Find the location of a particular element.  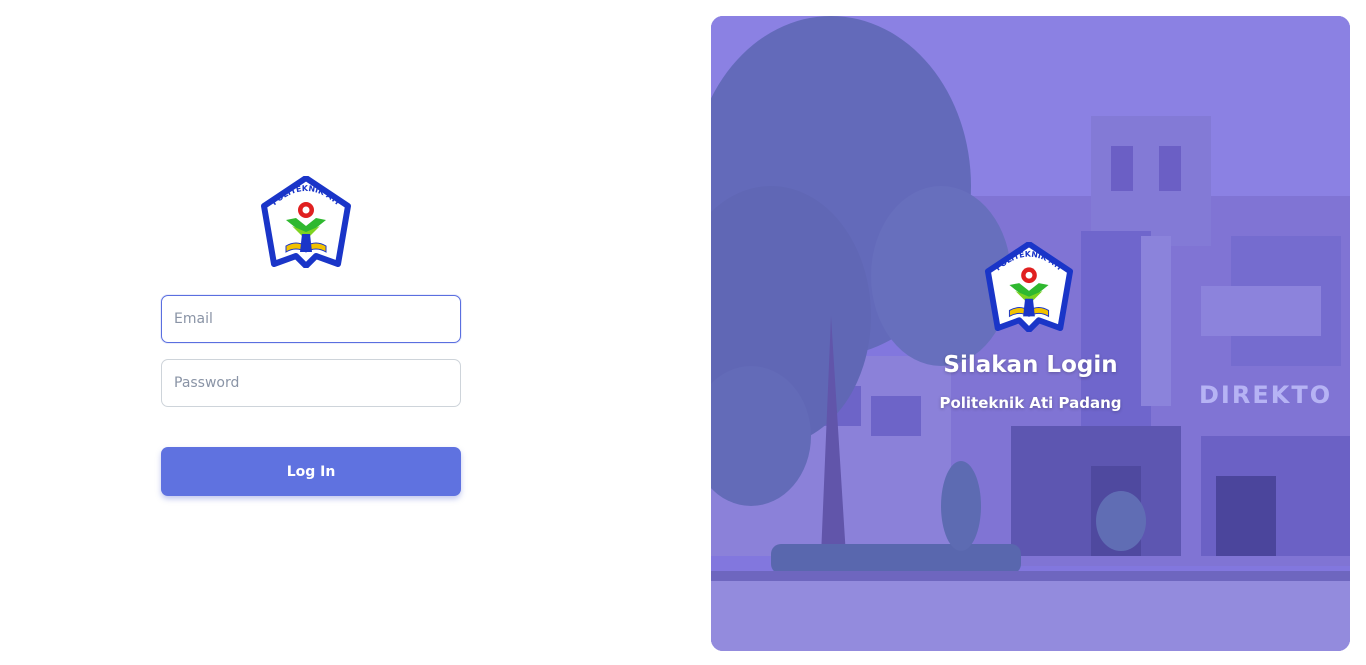

login-button: Log In is located at coordinates (311, 471).